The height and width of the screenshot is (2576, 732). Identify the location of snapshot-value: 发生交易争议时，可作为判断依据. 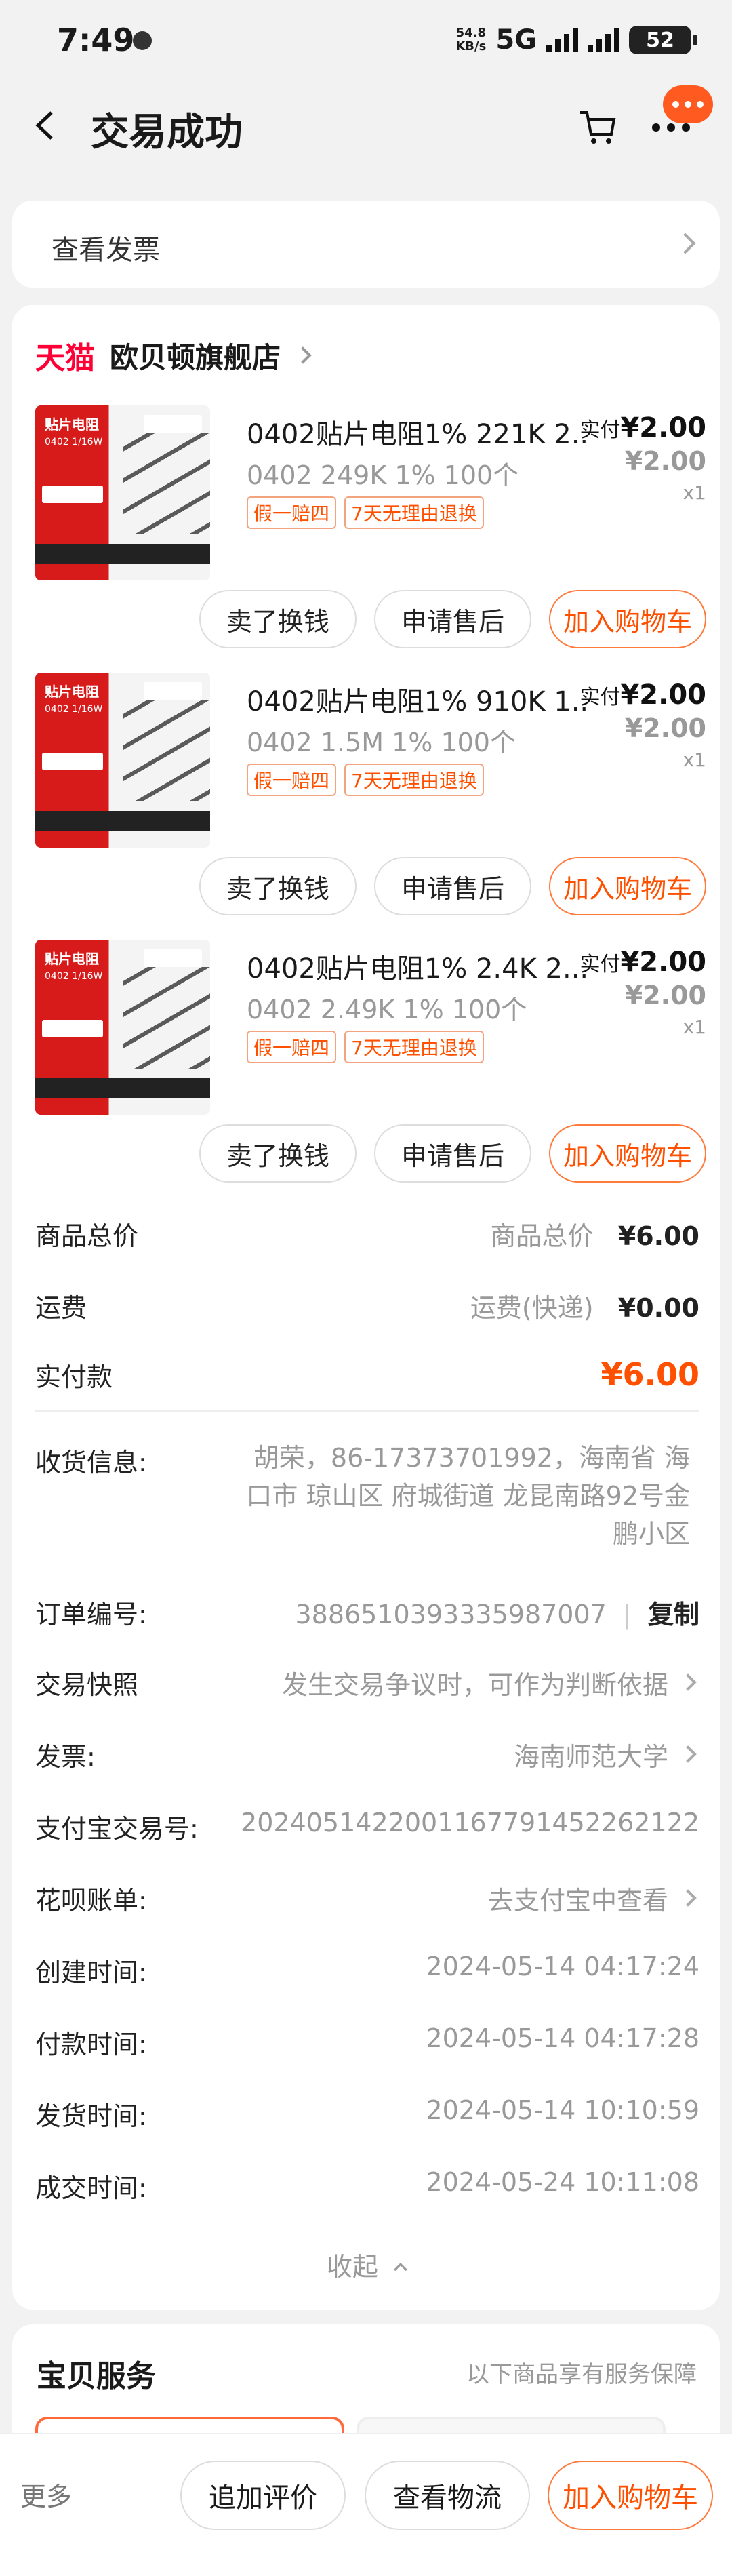
(475, 1685).